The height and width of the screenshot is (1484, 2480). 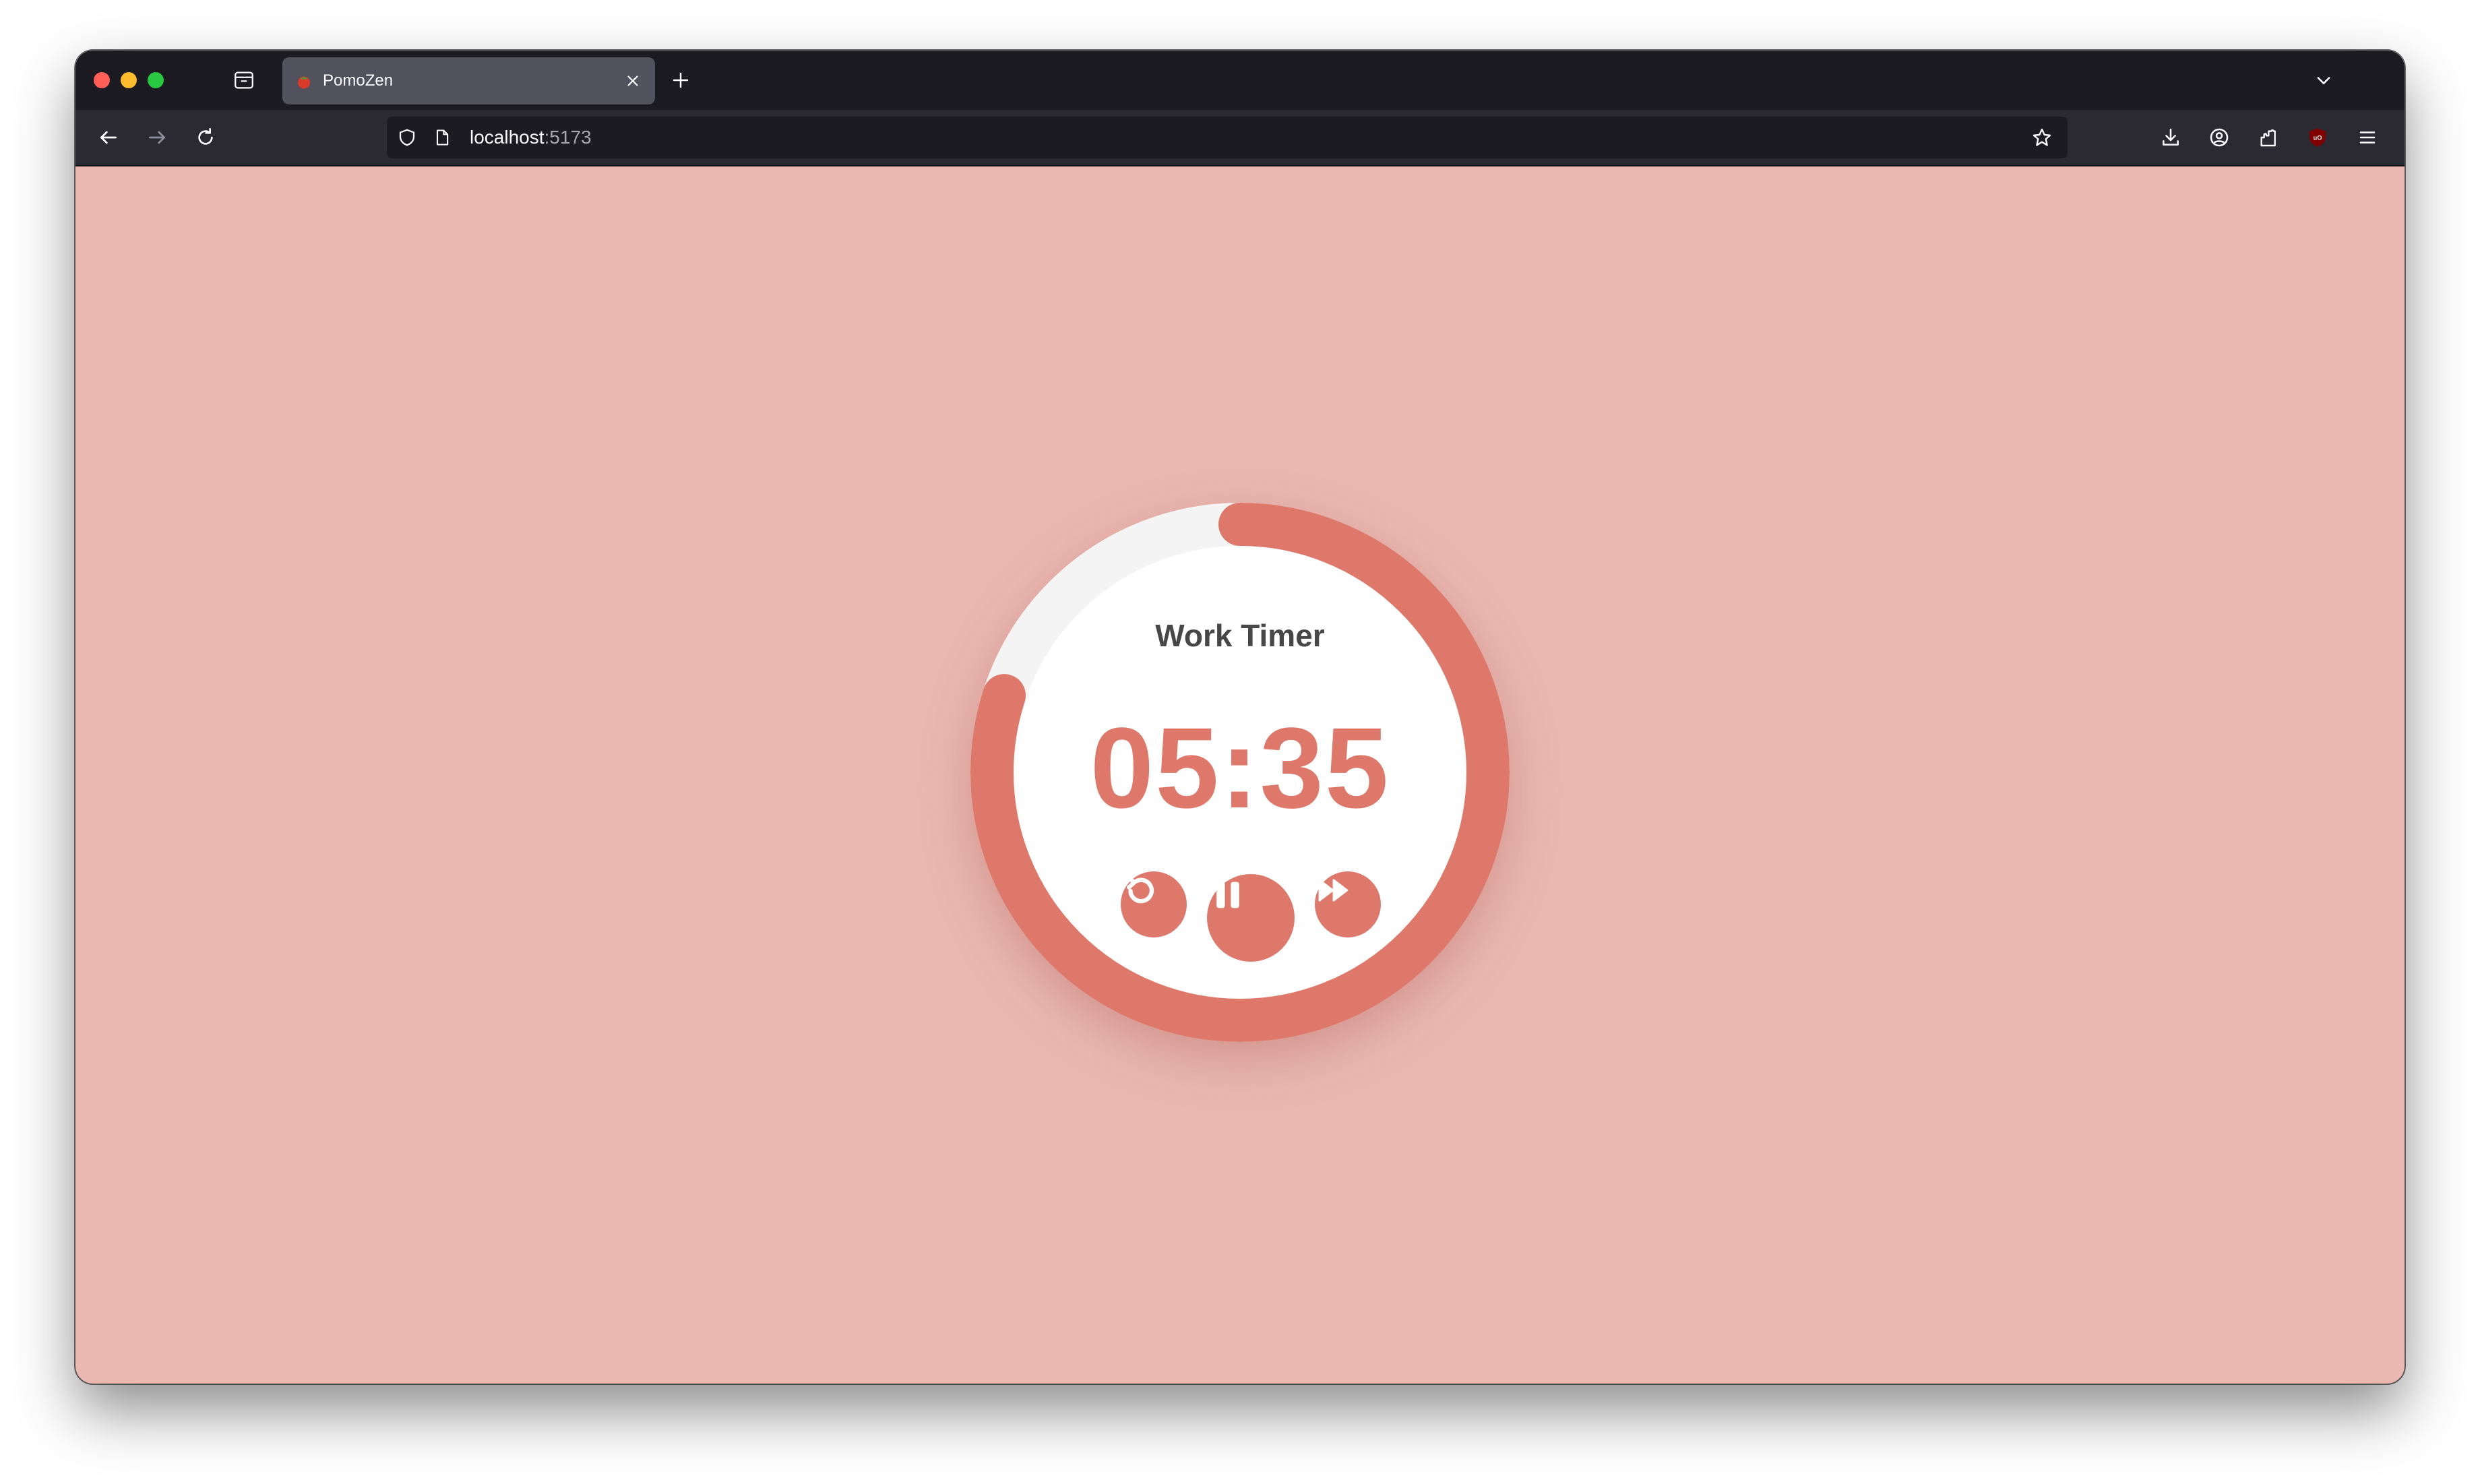 I want to click on tomato-icon, so click(x=304, y=82).